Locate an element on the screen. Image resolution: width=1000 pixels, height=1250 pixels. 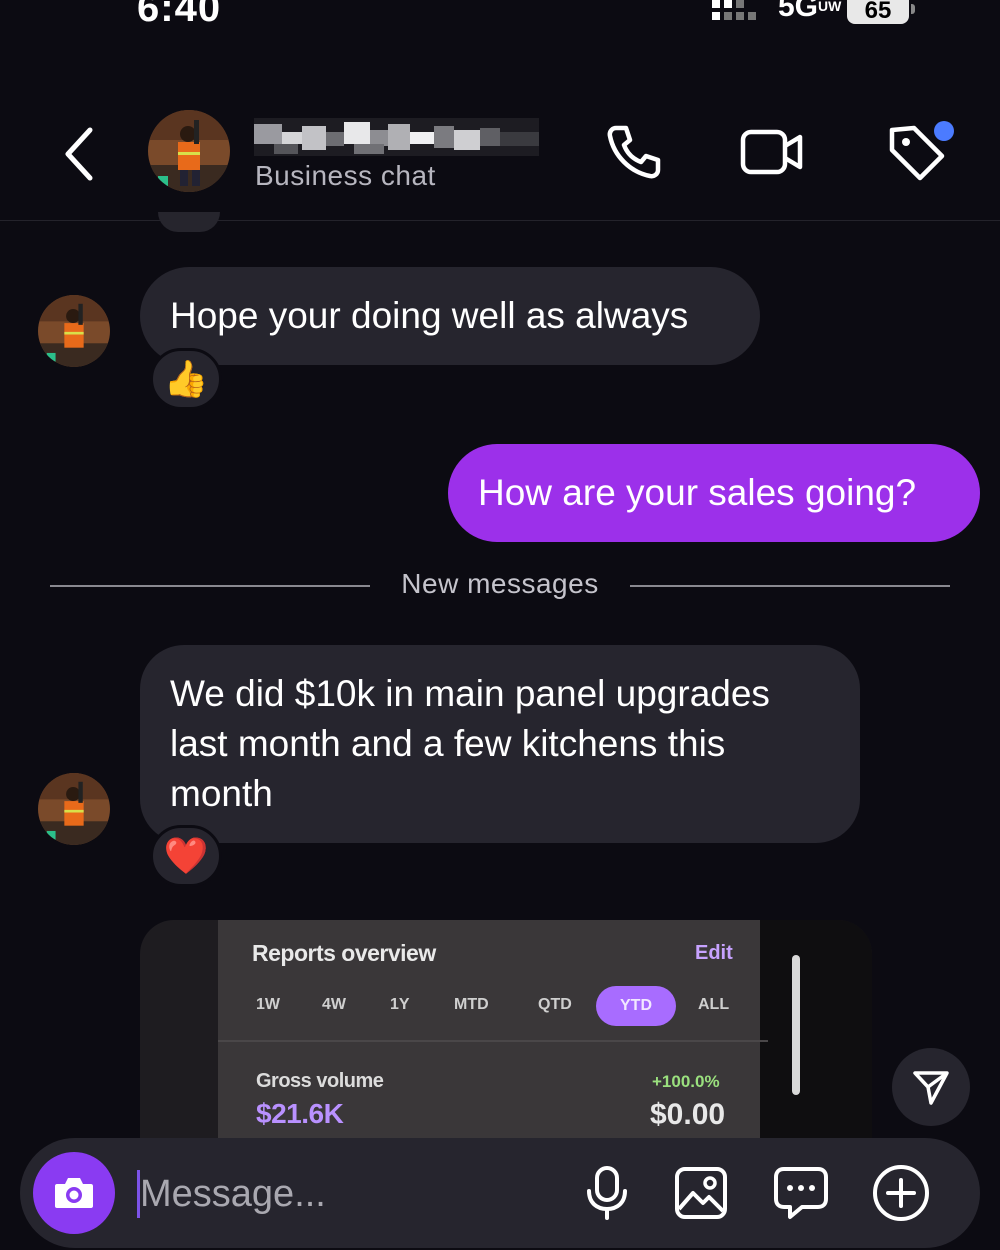
new-messages-divider: New messages is located at coordinates (500, 583).